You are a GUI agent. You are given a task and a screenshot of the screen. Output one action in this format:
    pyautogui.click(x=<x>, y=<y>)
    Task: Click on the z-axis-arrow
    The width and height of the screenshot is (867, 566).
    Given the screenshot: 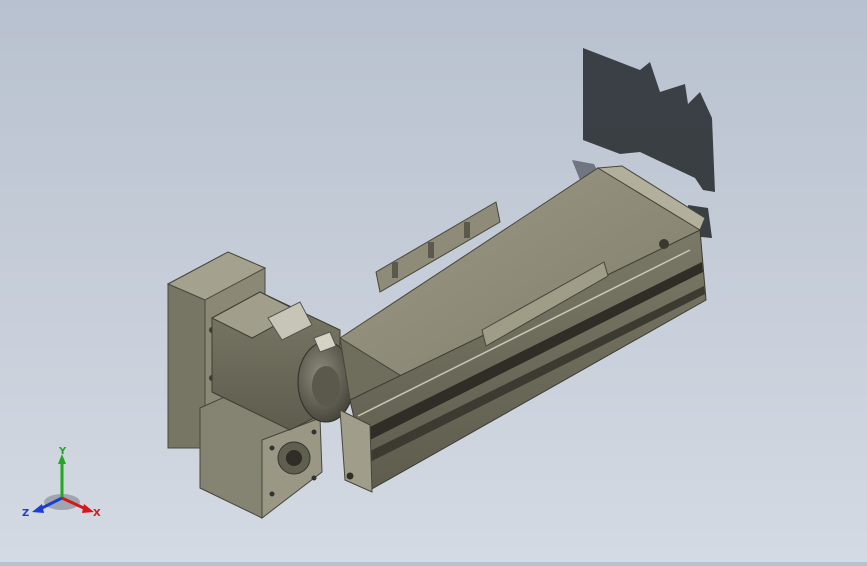 What is the action you would take?
    pyautogui.click(x=38, y=508)
    